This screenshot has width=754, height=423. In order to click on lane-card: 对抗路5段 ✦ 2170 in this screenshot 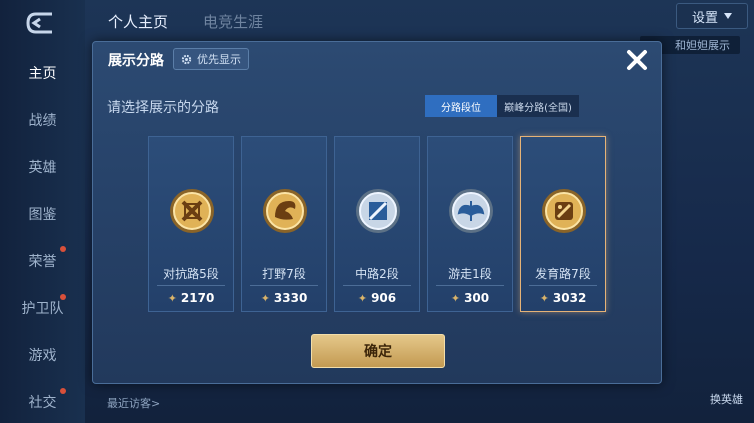, I will do `click(191, 224)`.